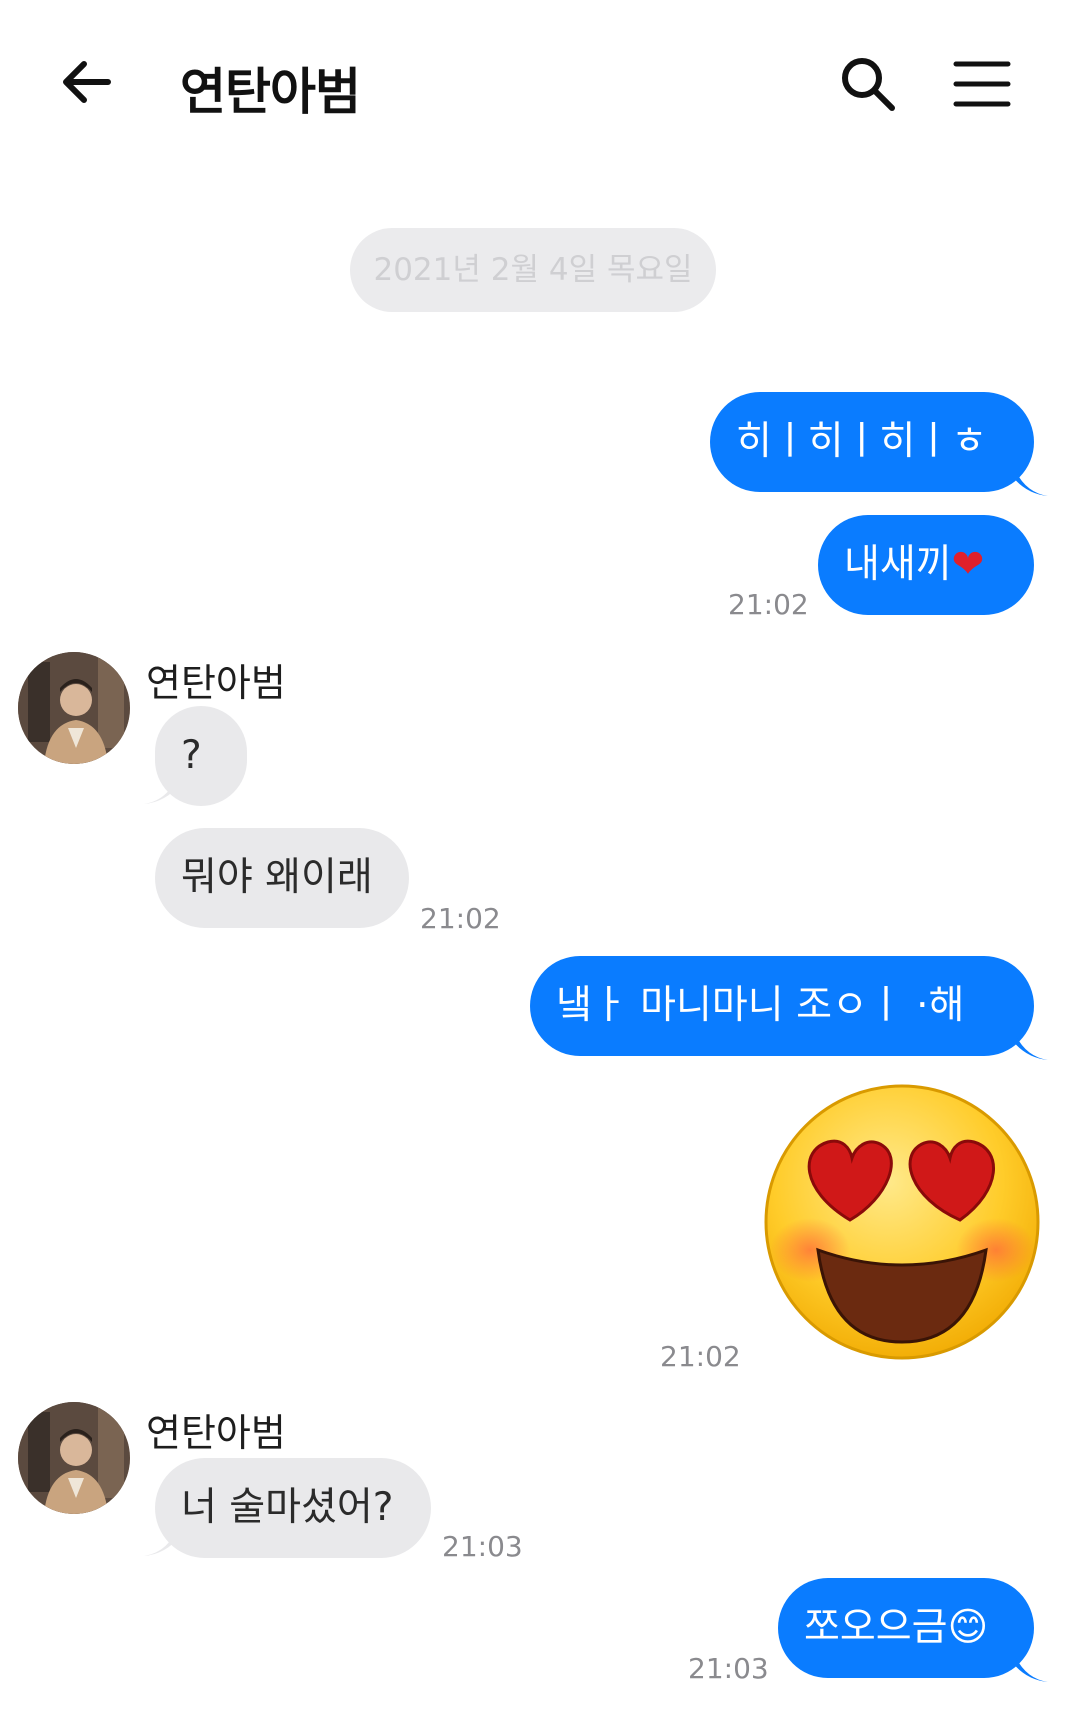 The height and width of the screenshot is (1714, 1080). Describe the element at coordinates (533, 270) in the screenshot. I see `date-separator: 2021년 2월 4일 목요일` at that location.